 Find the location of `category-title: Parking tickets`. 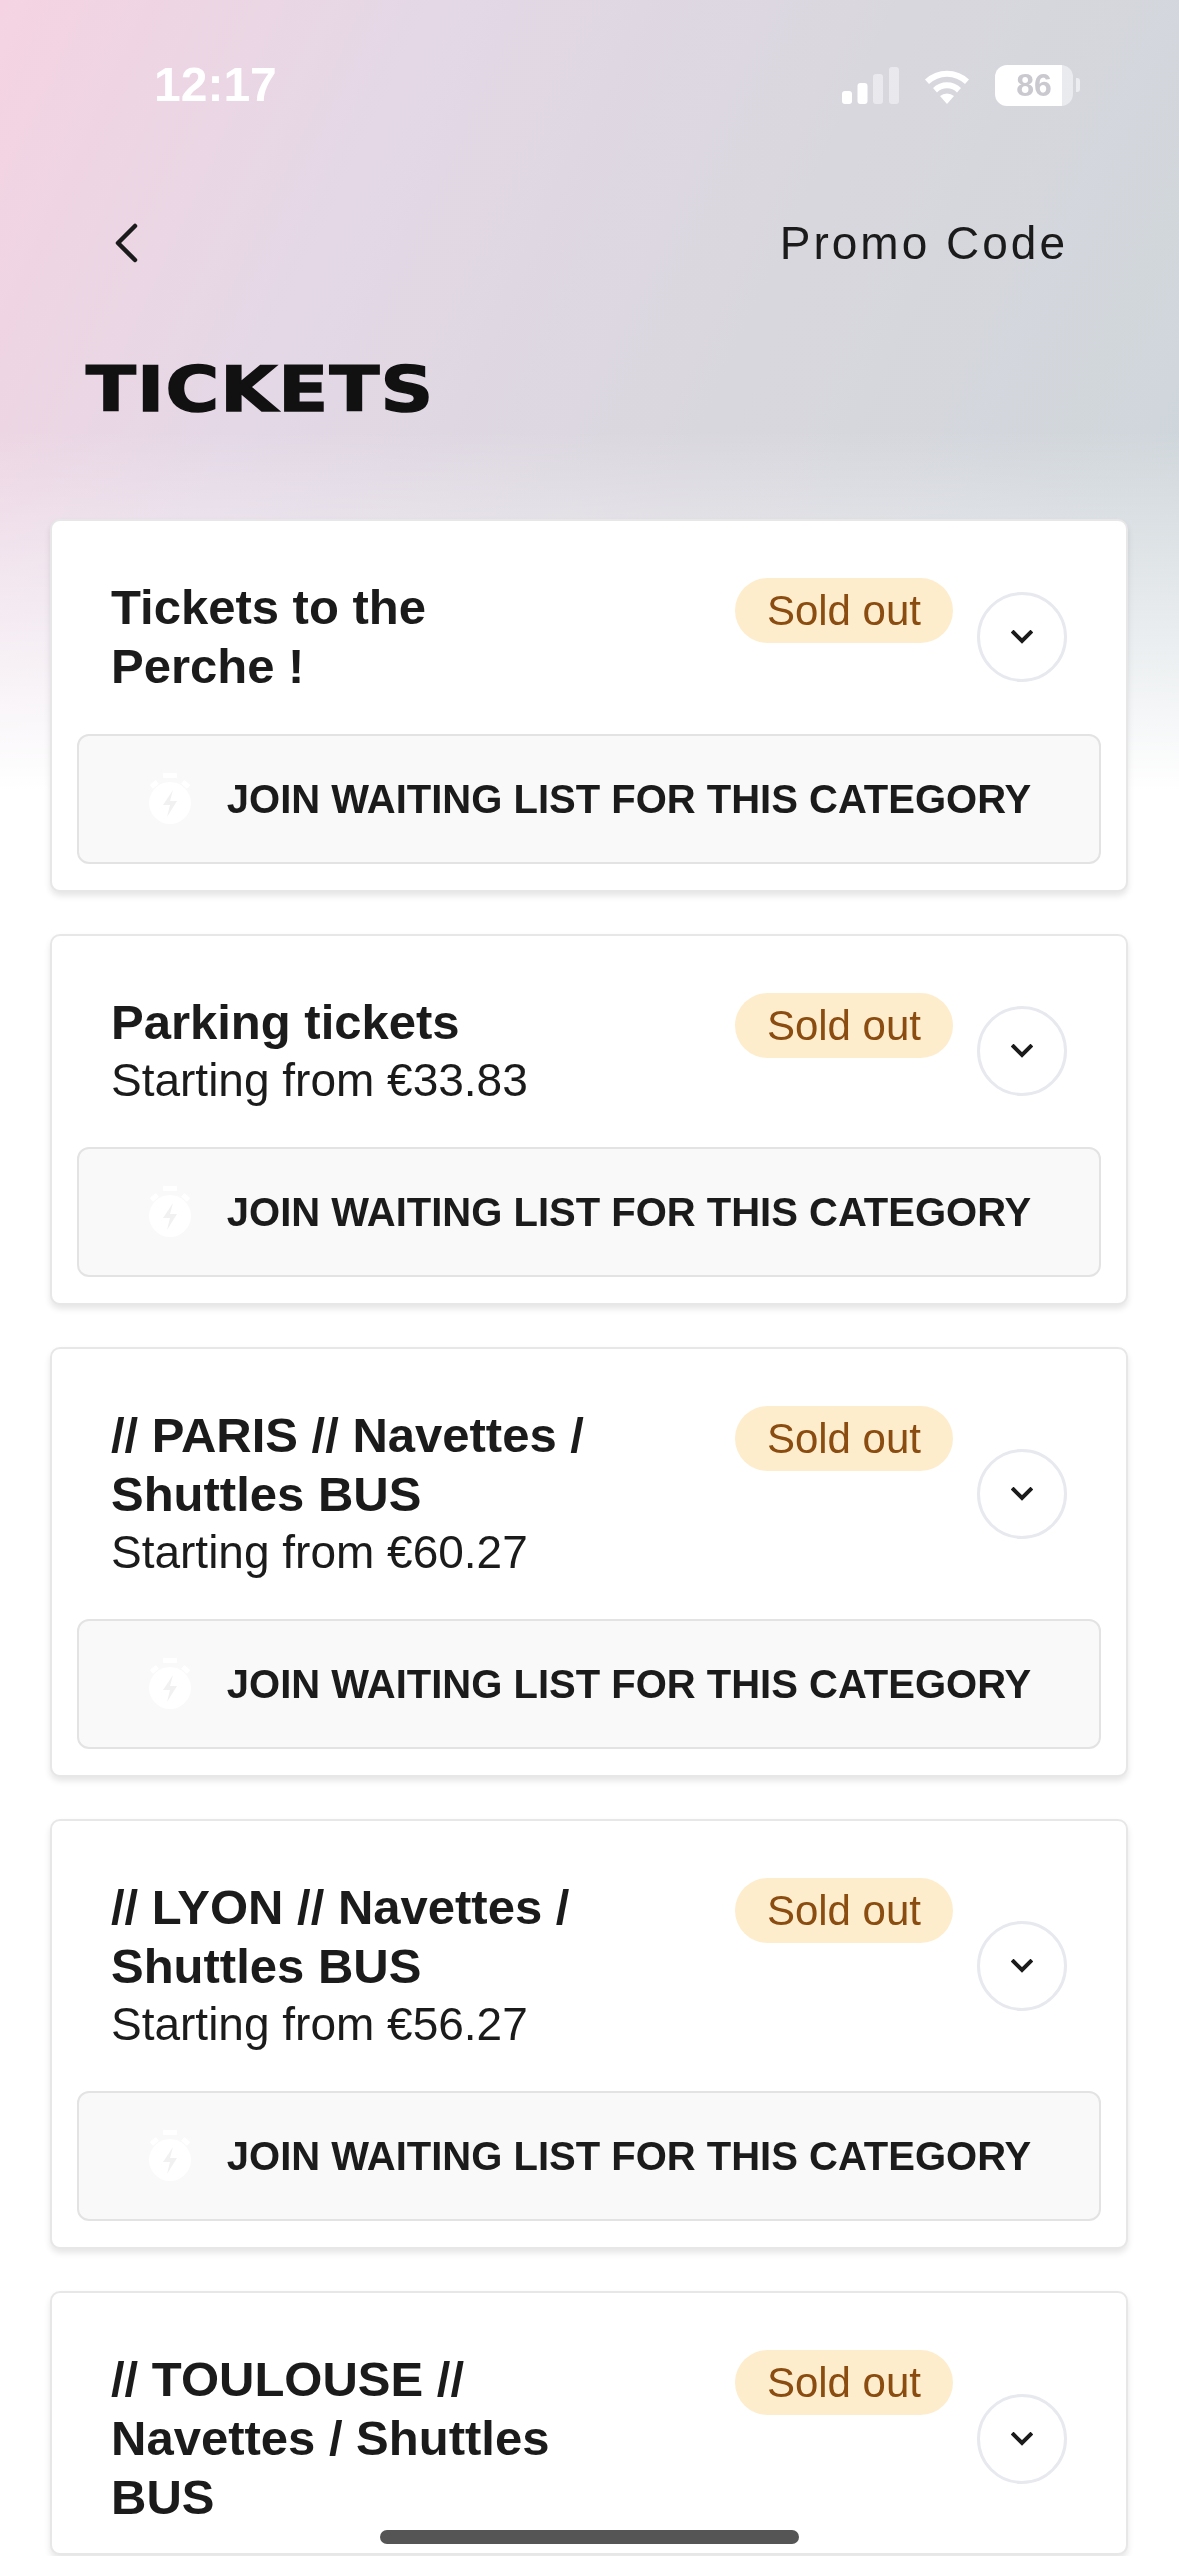

category-title: Parking tickets is located at coordinates (285, 1022).